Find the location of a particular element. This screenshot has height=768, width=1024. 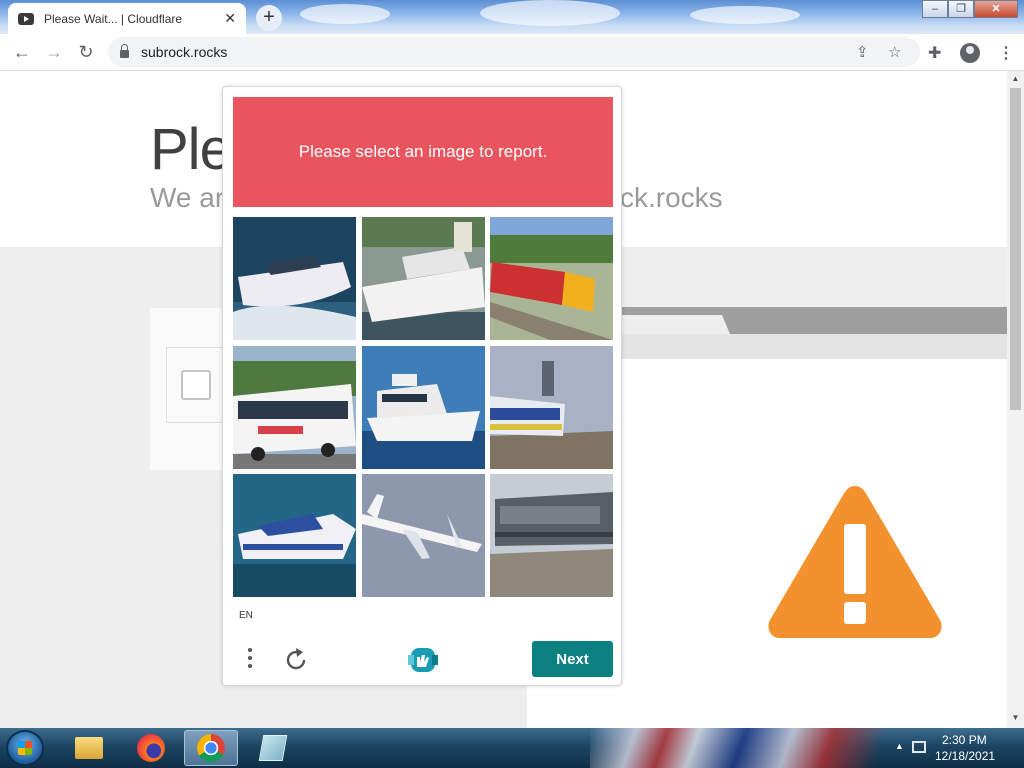

taskbar-app is located at coordinates (273, 748).